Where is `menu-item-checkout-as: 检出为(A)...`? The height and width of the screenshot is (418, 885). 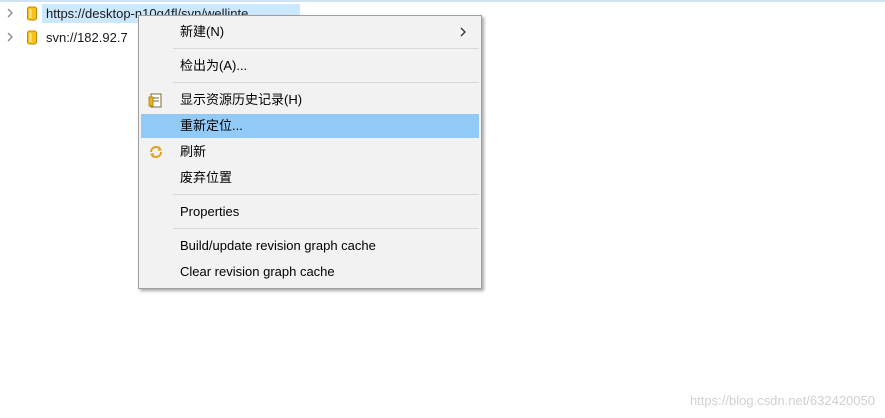 menu-item-checkout-as: 检出为(A)... is located at coordinates (310, 66).